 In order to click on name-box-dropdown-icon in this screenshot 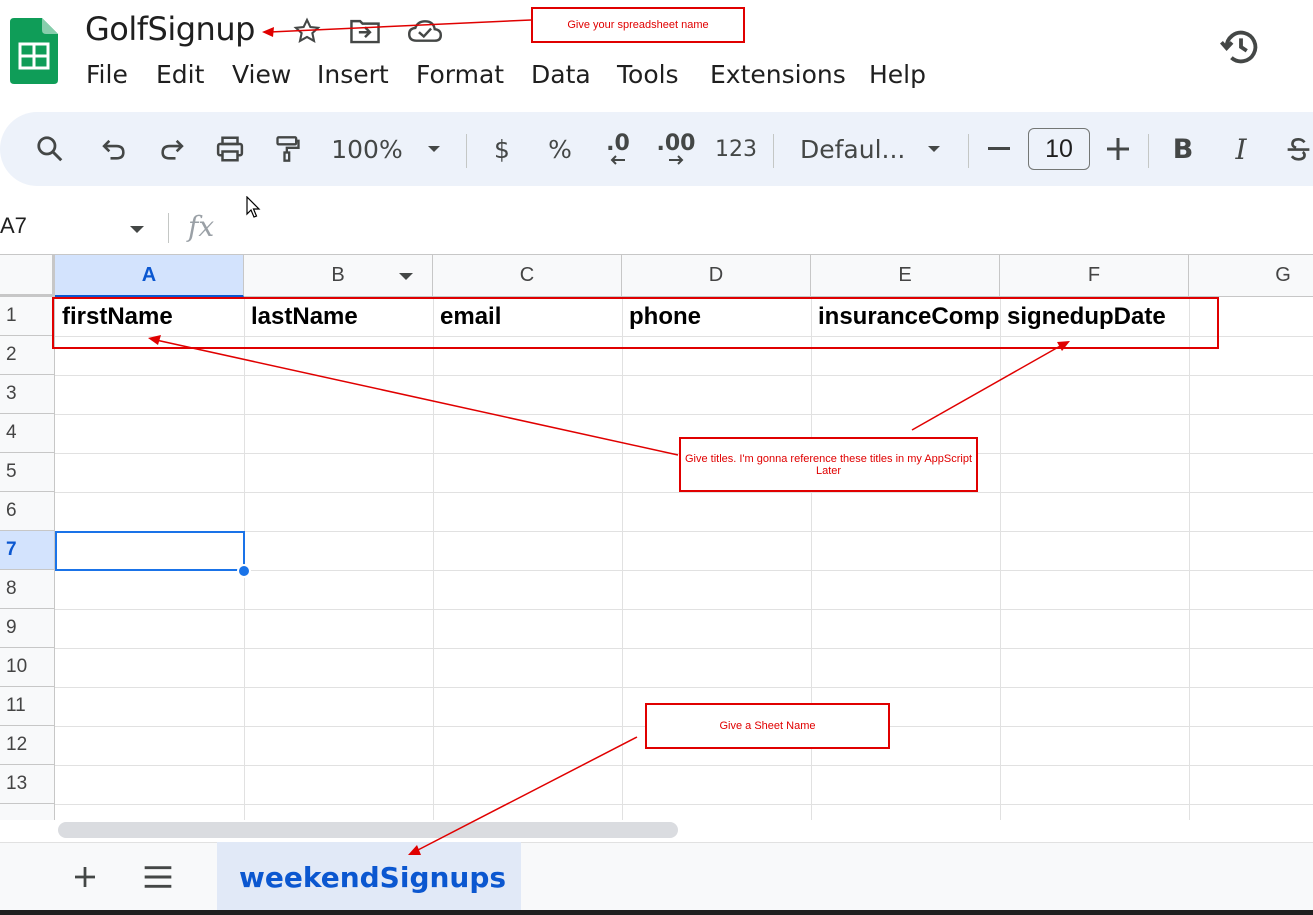, I will do `click(137, 231)`.